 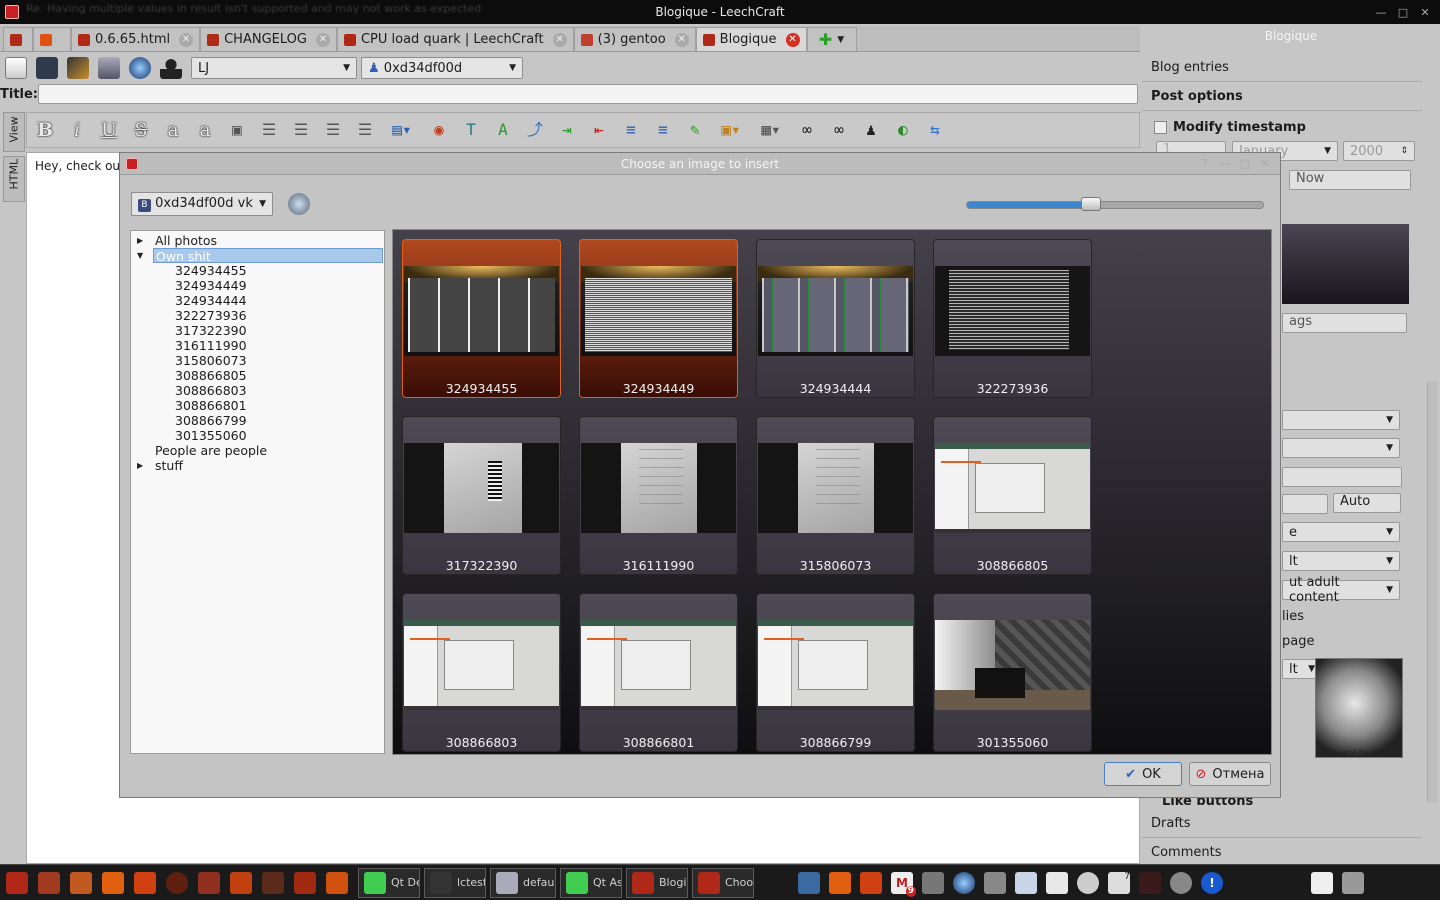 I want to click on tab-blogique: Blogique ✕, so click(x=751, y=39).